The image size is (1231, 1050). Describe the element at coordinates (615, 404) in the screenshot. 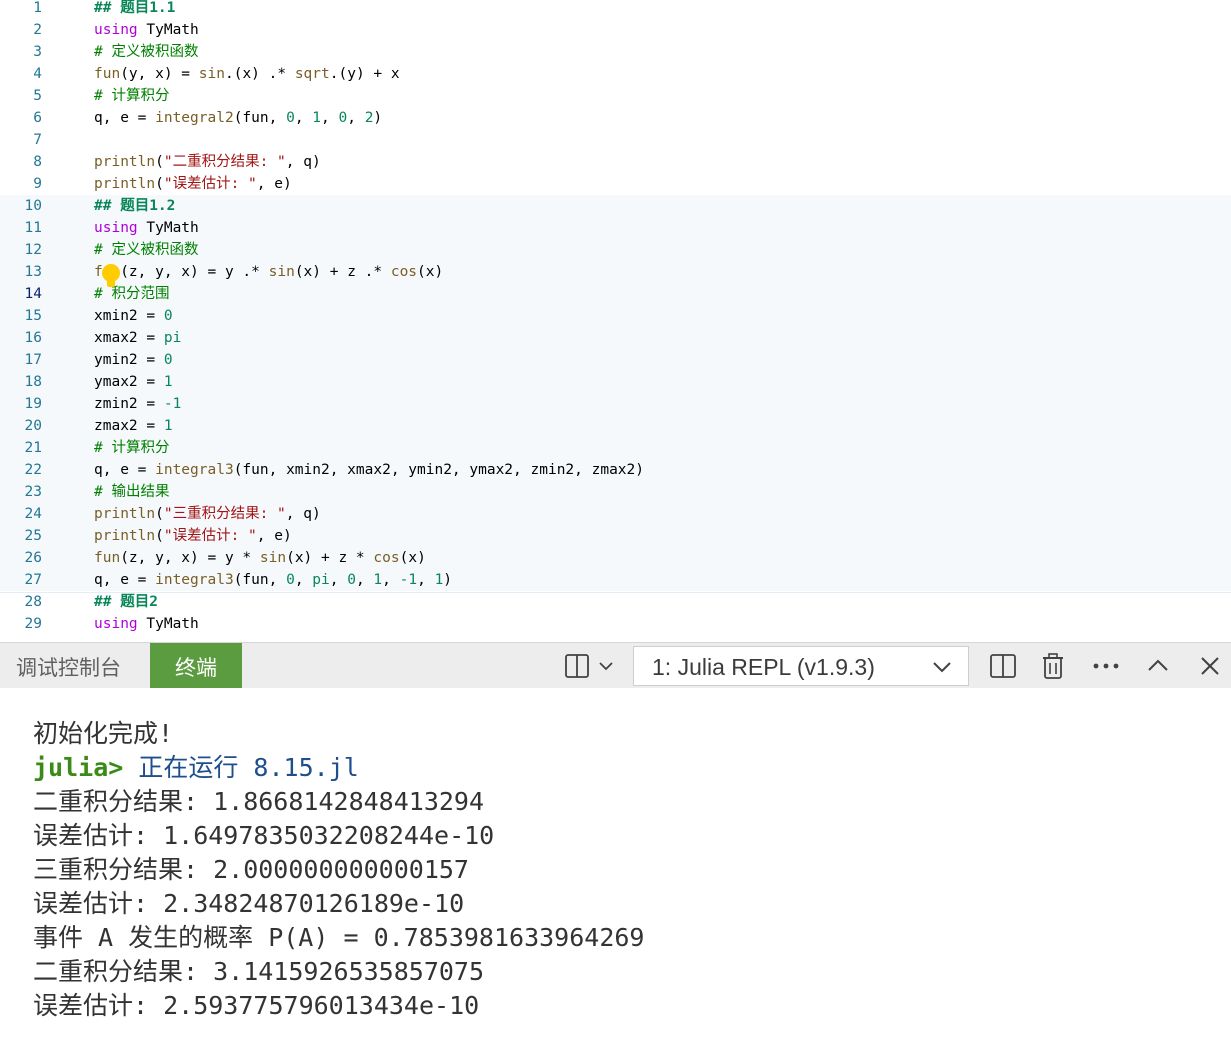

I see `code-line: 19 zmin2 = -1` at that location.